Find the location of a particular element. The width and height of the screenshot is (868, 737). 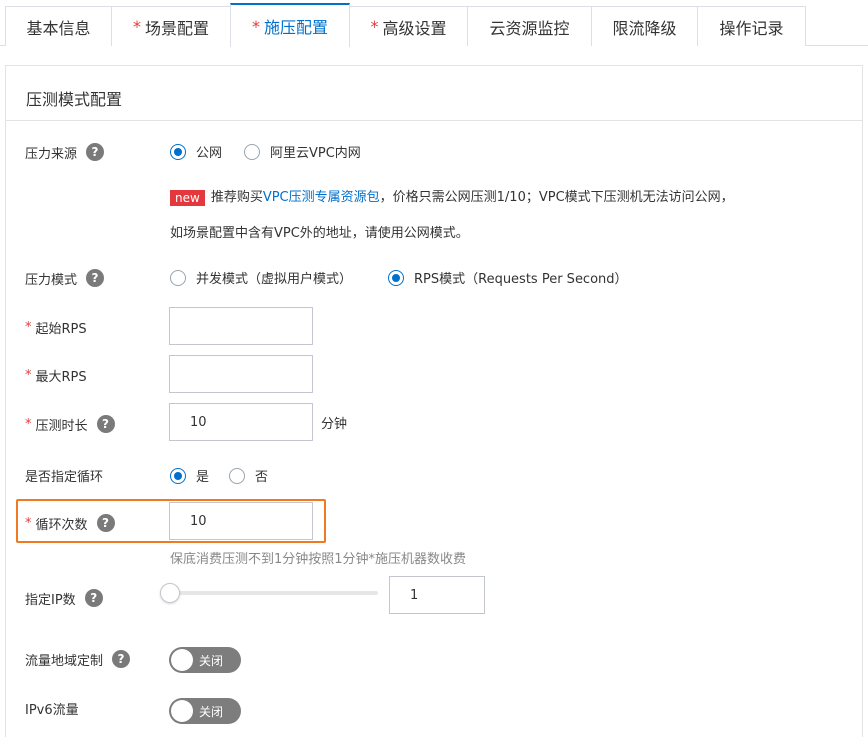

tab-label: 云资源监控 is located at coordinates (529, 28).